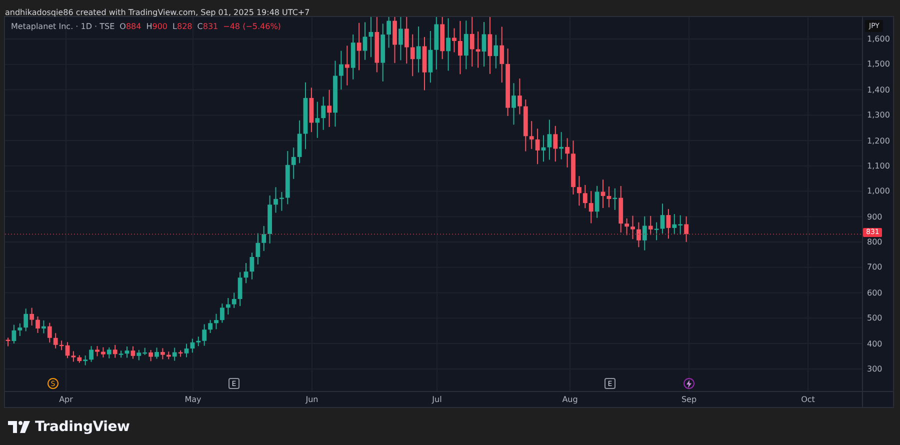 This screenshot has width=900, height=445. Describe the element at coordinates (437, 399) in the screenshot. I see `time-tick: Jul` at that location.